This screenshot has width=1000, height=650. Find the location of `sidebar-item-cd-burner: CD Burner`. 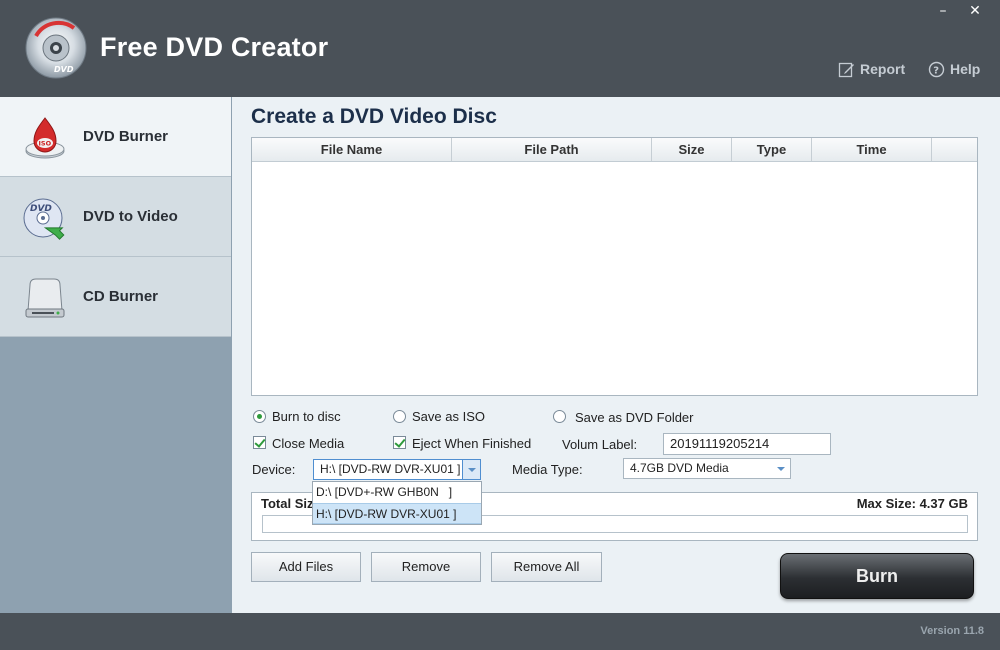

sidebar-item-cd-burner: CD Burner is located at coordinates (115, 297).